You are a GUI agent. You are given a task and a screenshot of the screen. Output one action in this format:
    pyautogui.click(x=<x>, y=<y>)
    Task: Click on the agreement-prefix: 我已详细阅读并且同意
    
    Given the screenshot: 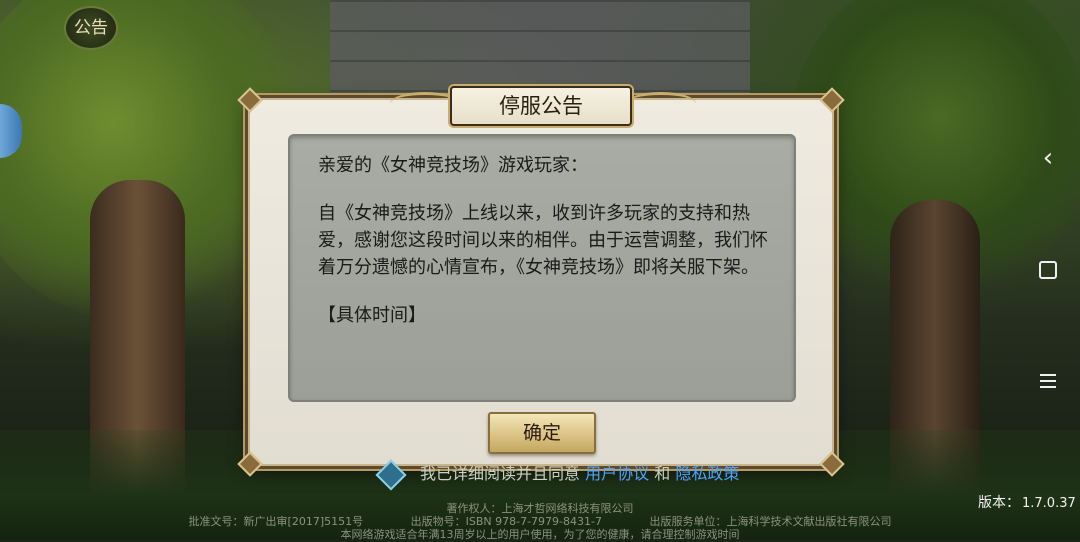 What is the action you would take?
    pyautogui.click(x=500, y=473)
    